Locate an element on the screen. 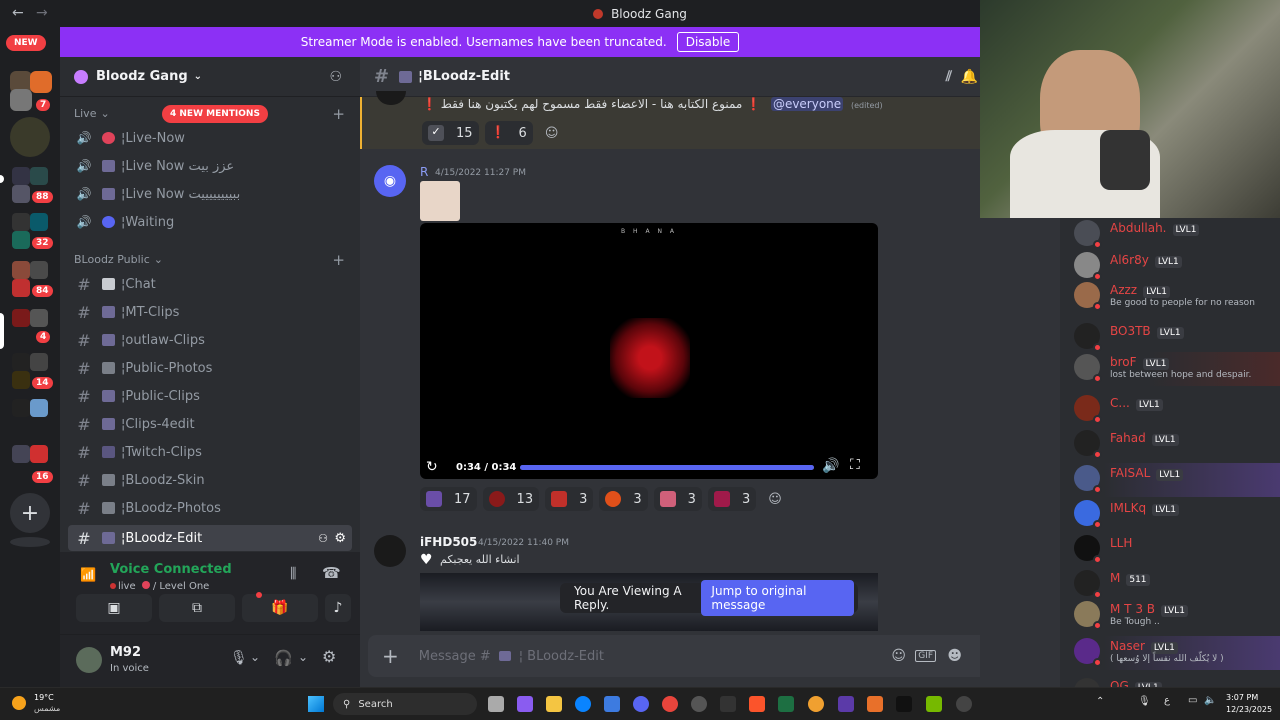 This screenshot has width=1280, height=720. add-server-icon: + is located at coordinates (30, 513).